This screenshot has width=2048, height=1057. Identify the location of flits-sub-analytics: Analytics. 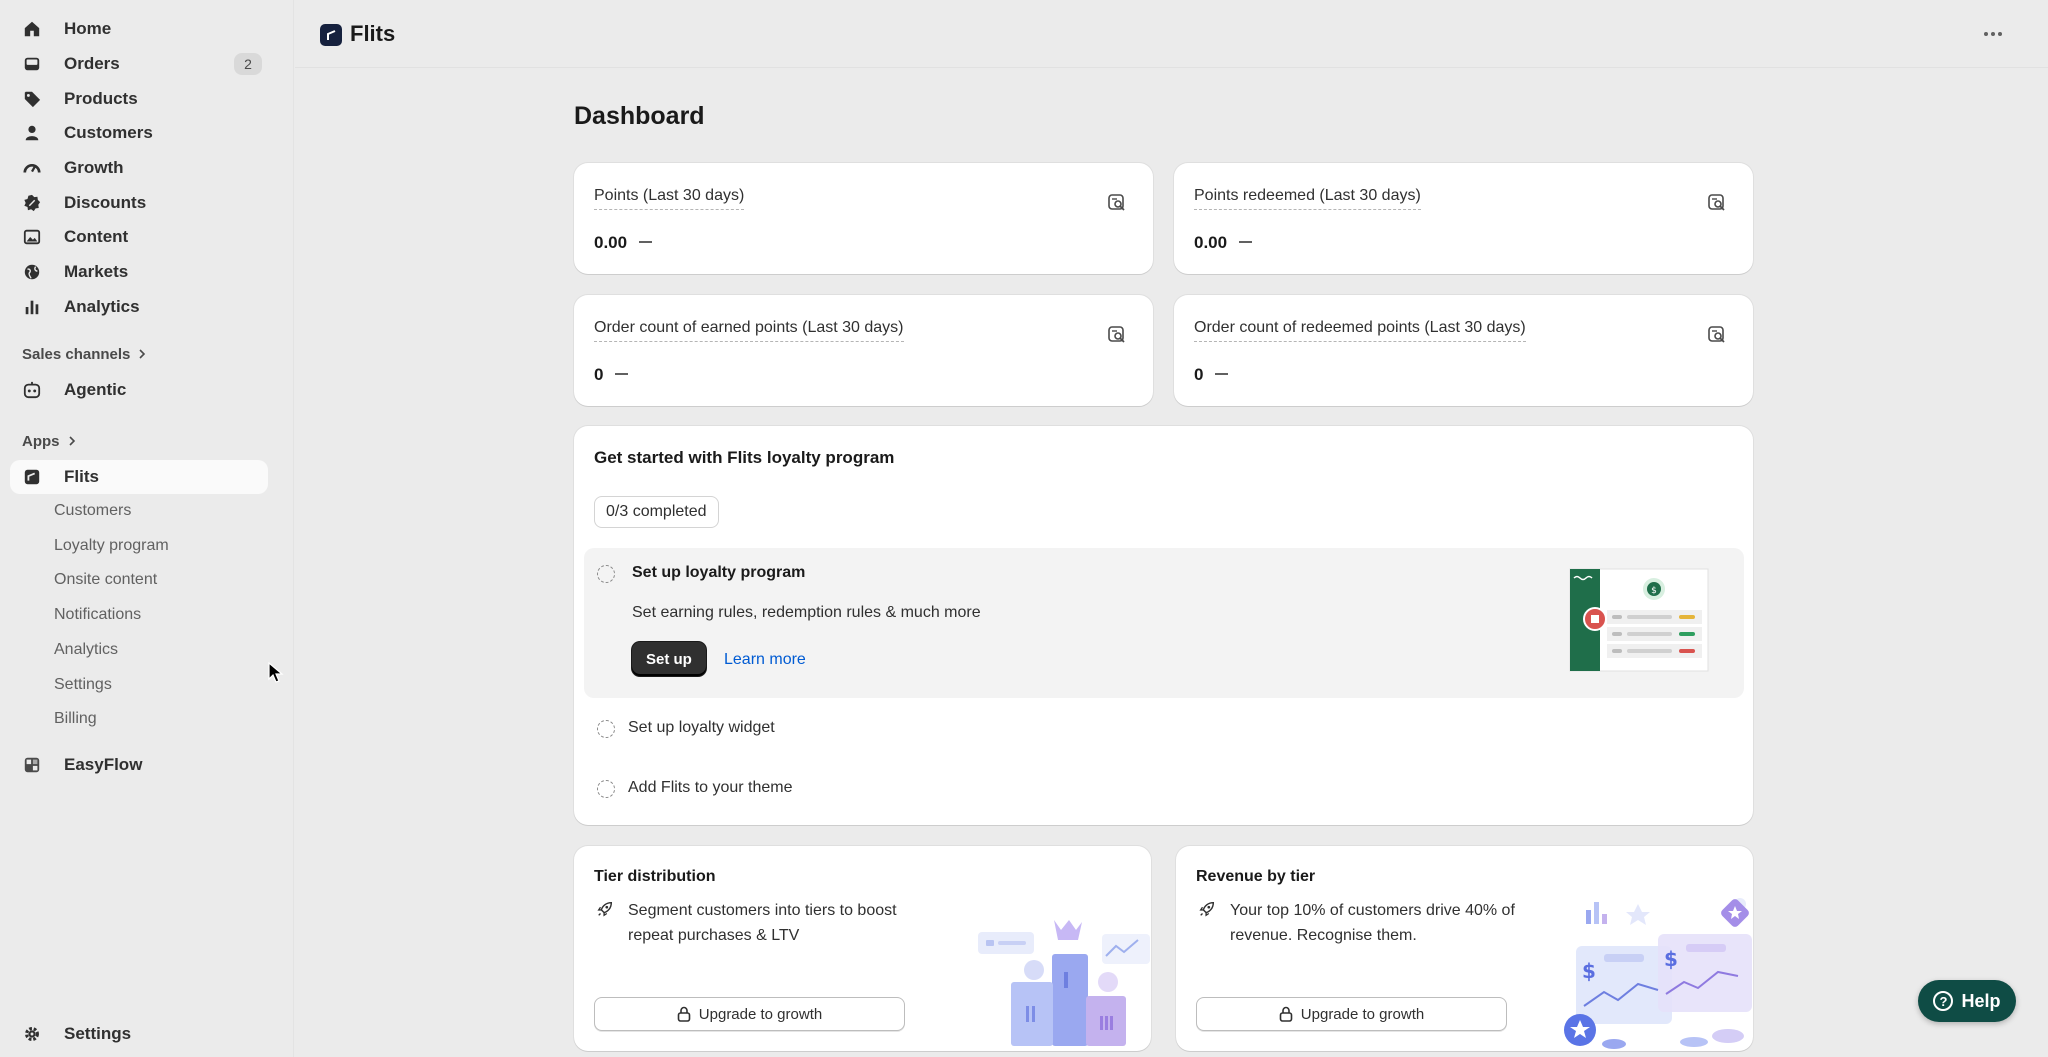
(86, 650).